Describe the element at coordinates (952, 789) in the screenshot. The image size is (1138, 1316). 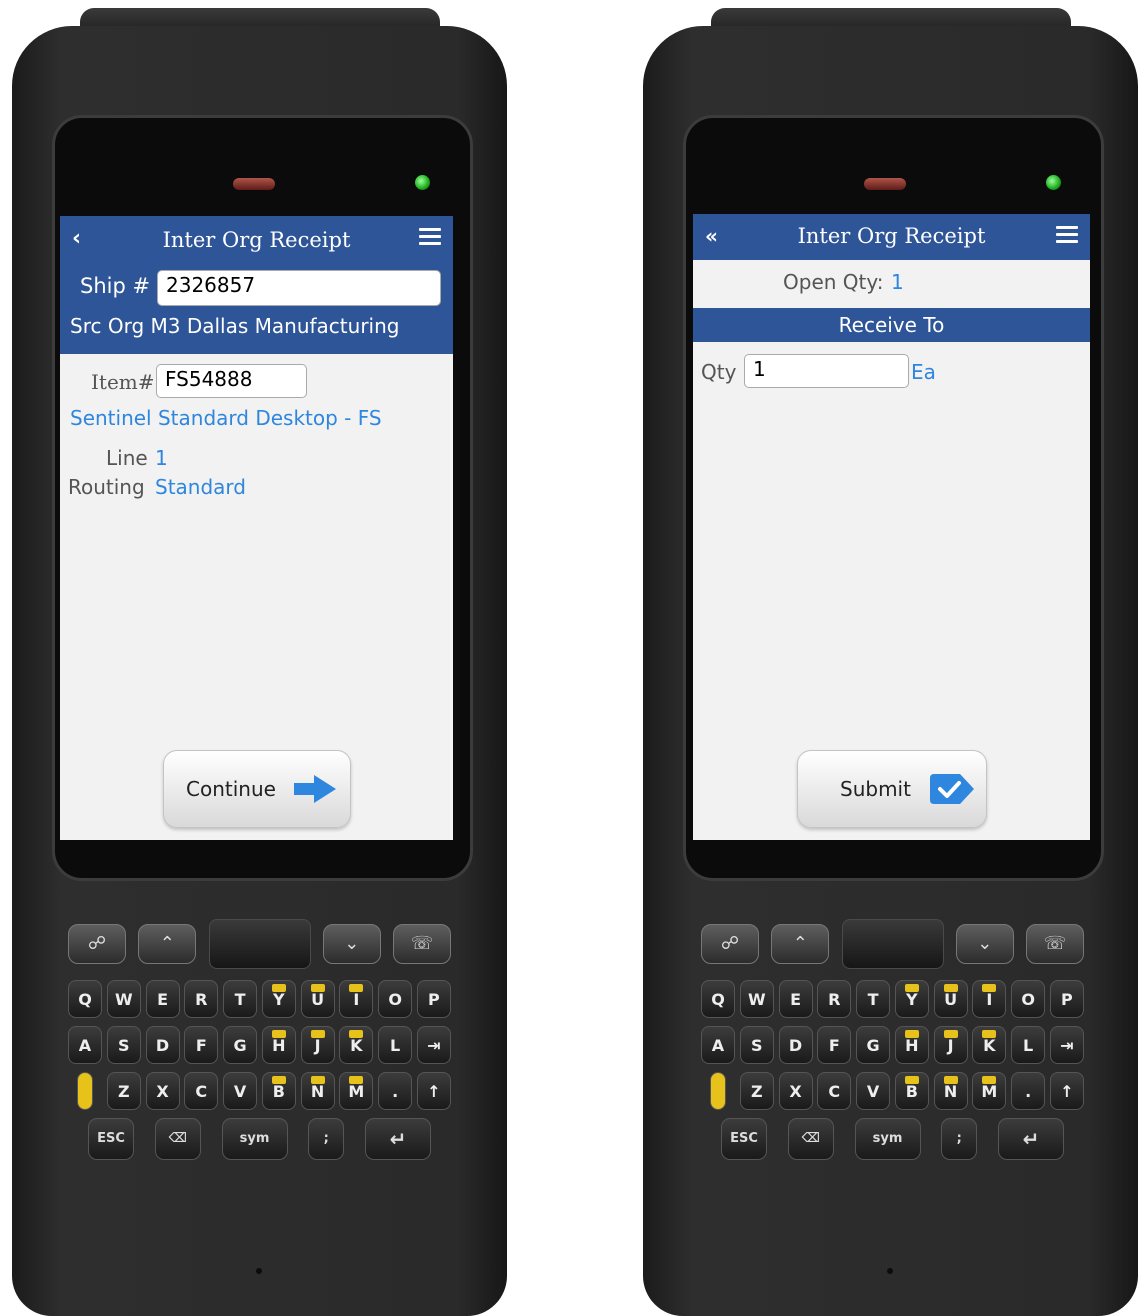
I see `checkmark-icon` at that location.